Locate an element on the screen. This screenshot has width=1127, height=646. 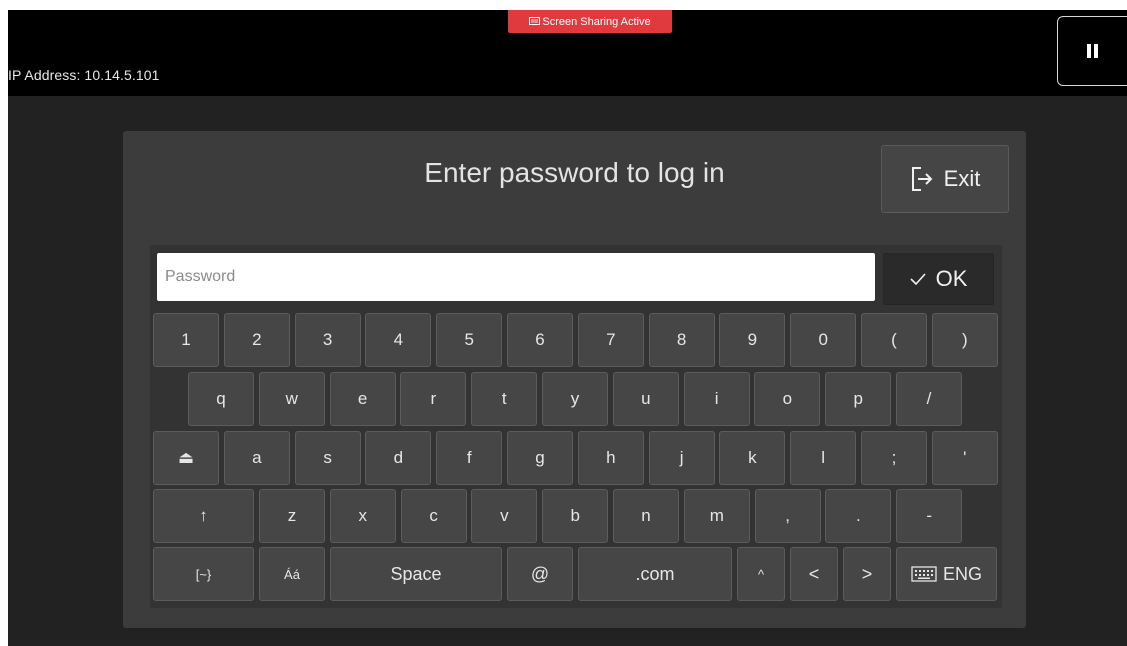
cursor-left-key: < is located at coordinates (814, 574).